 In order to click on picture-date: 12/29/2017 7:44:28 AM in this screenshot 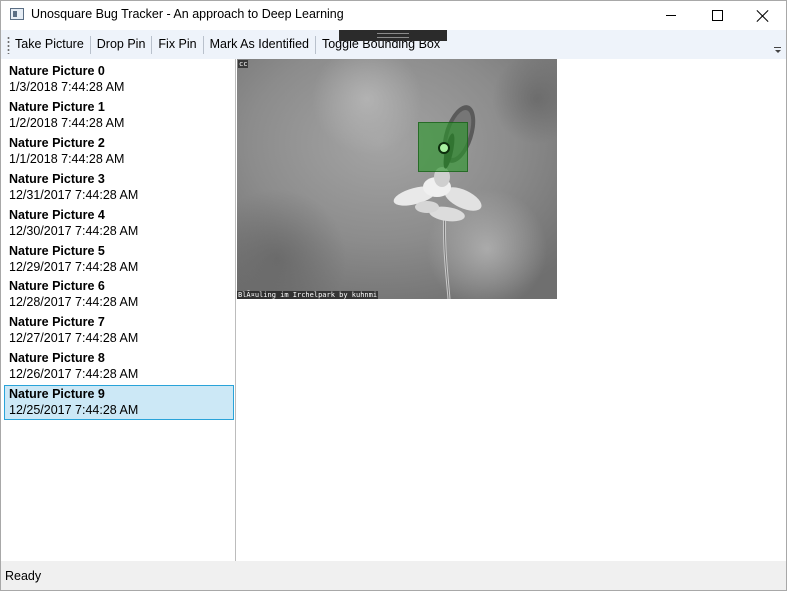, I will do `click(74, 267)`.